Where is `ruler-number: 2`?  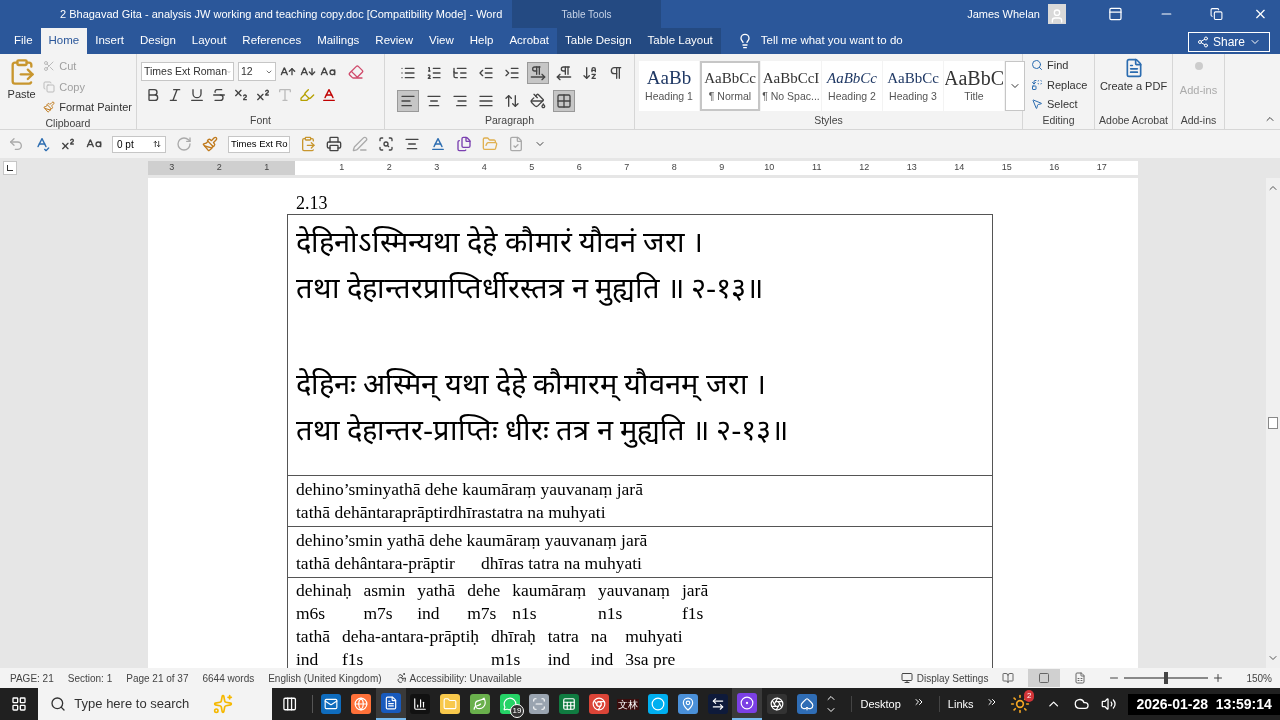 ruler-number: 2 is located at coordinates (219, 168).